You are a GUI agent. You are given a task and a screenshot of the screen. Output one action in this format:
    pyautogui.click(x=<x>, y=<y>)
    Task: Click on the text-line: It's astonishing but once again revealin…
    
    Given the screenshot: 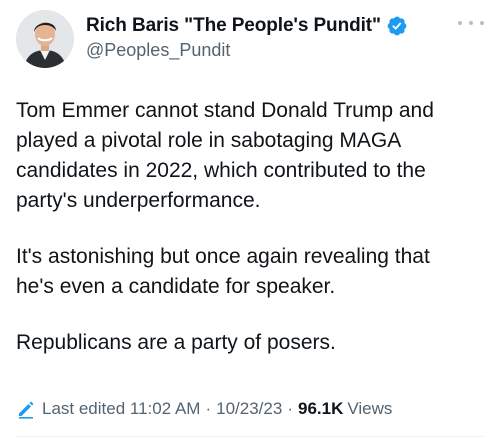 What is the action you would take?
    pyautogui.click(x=223, y=256)
    